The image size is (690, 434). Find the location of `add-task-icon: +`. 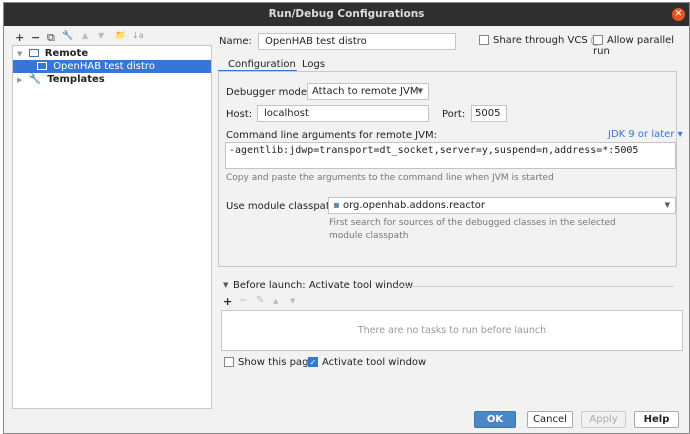

add-task-icon: + is located at coordinates (227, 301).